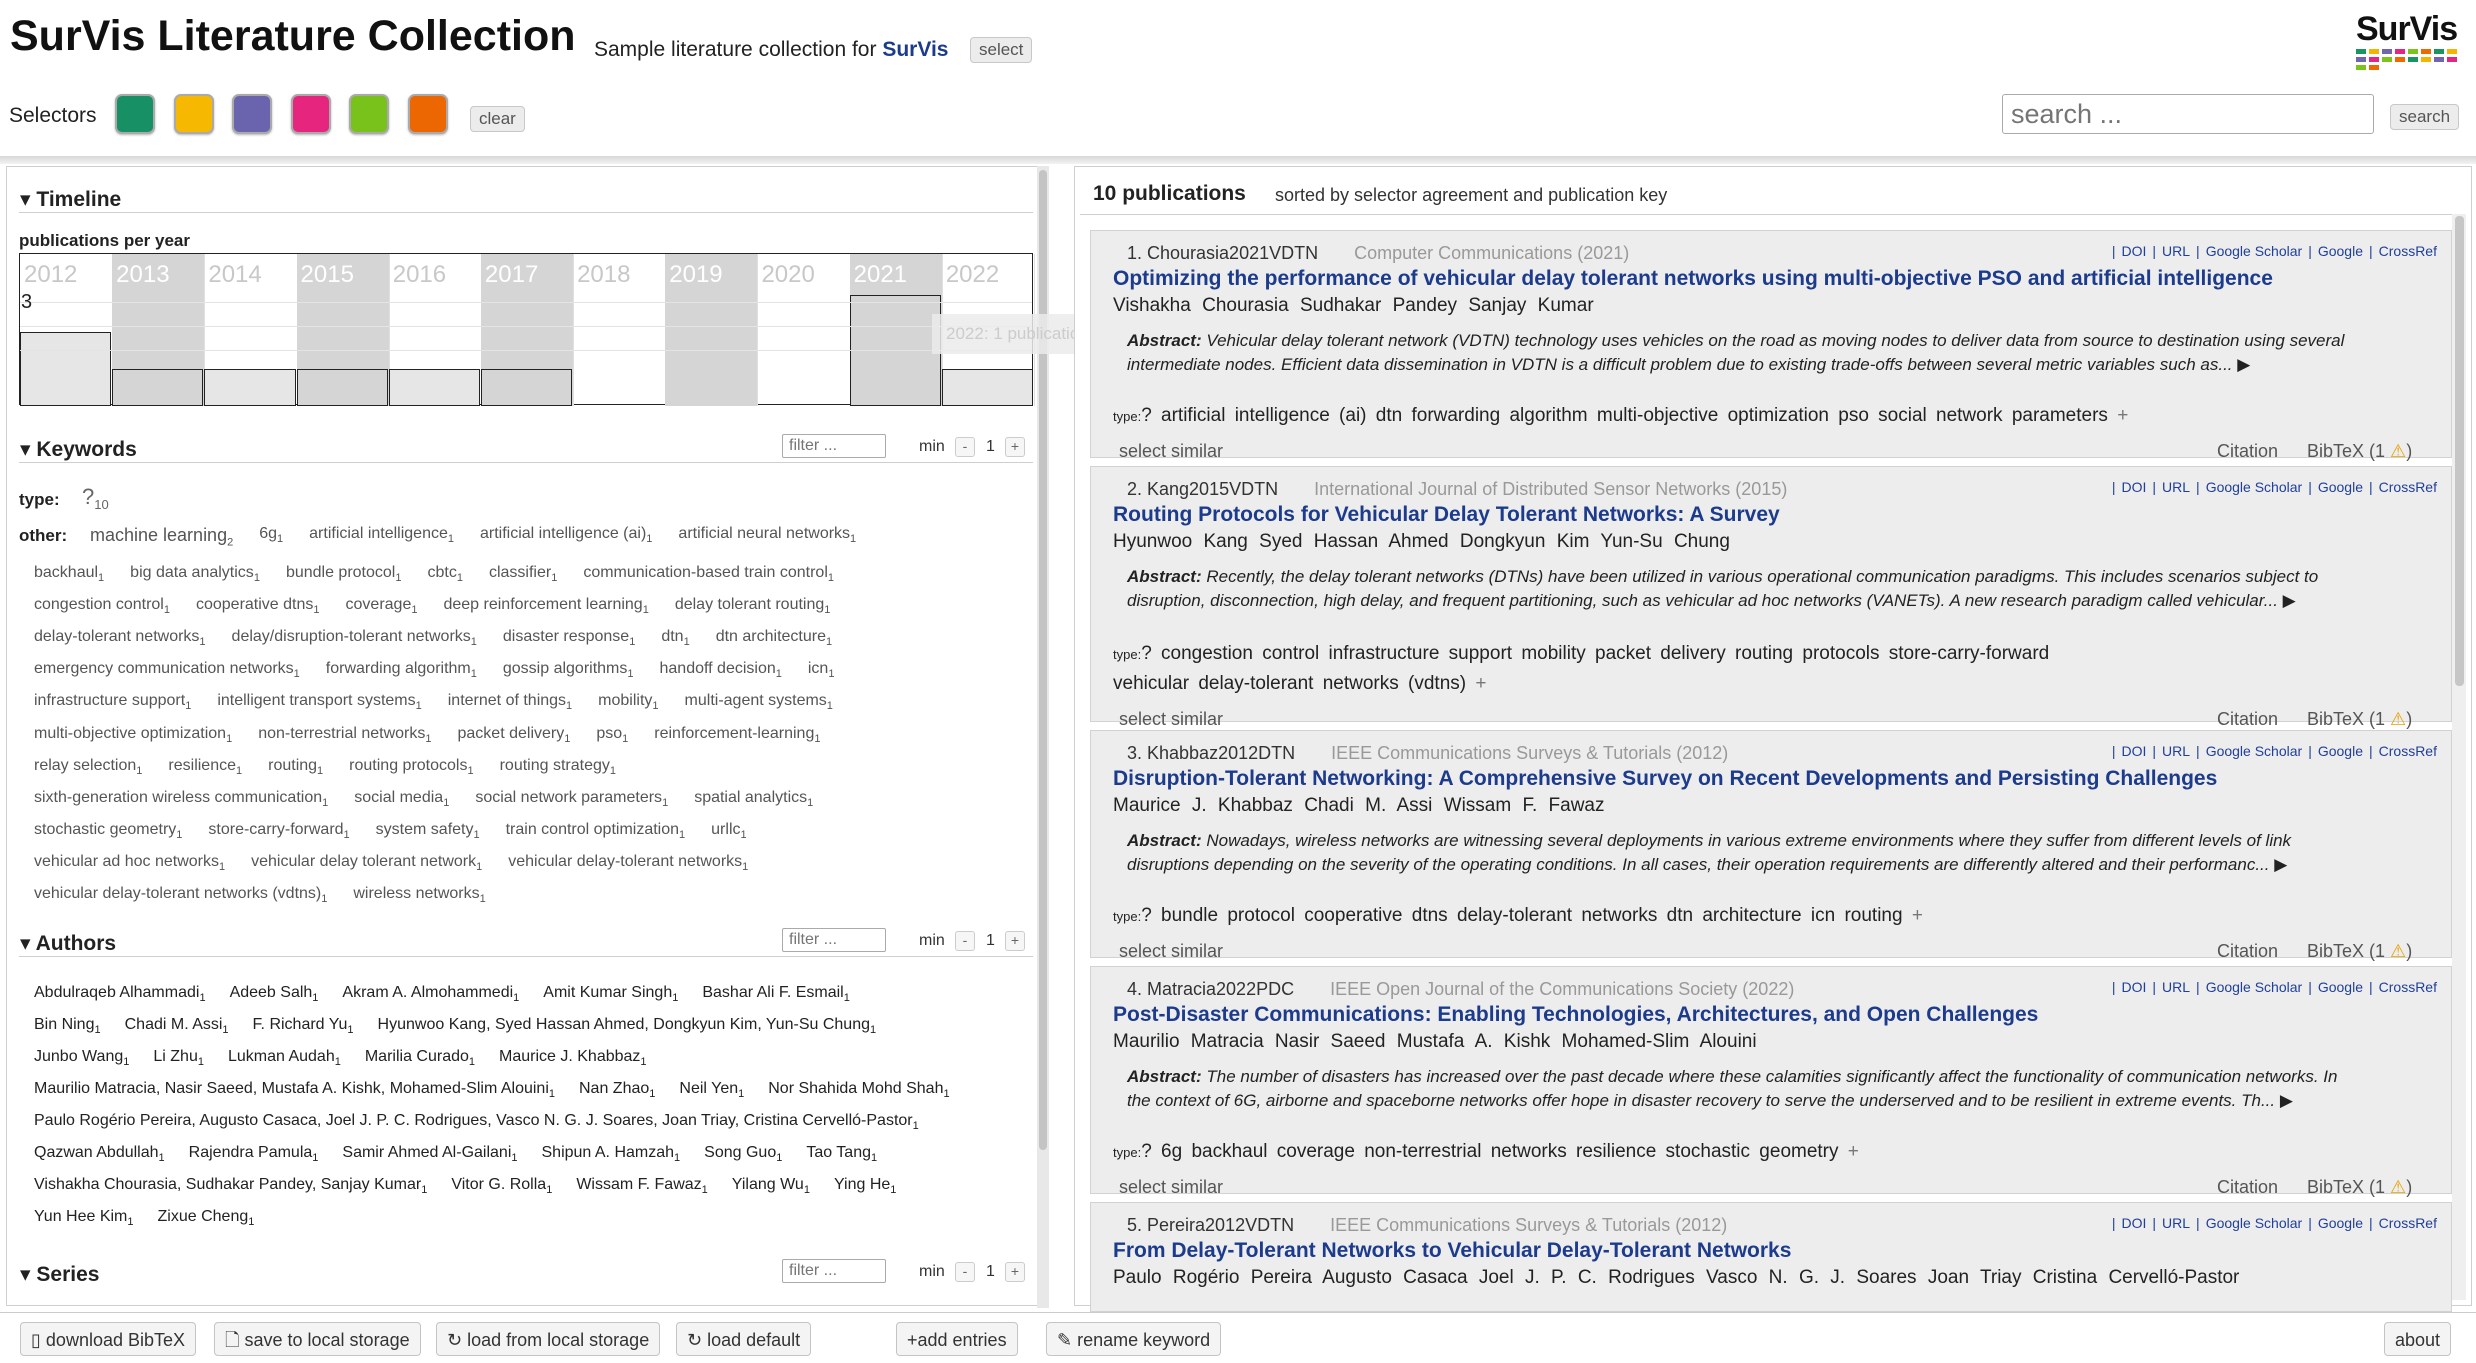  Describe the element at coordinates (112, 702) in the screenshot. I see `keyword-tag: infrastructure support1` at that location.